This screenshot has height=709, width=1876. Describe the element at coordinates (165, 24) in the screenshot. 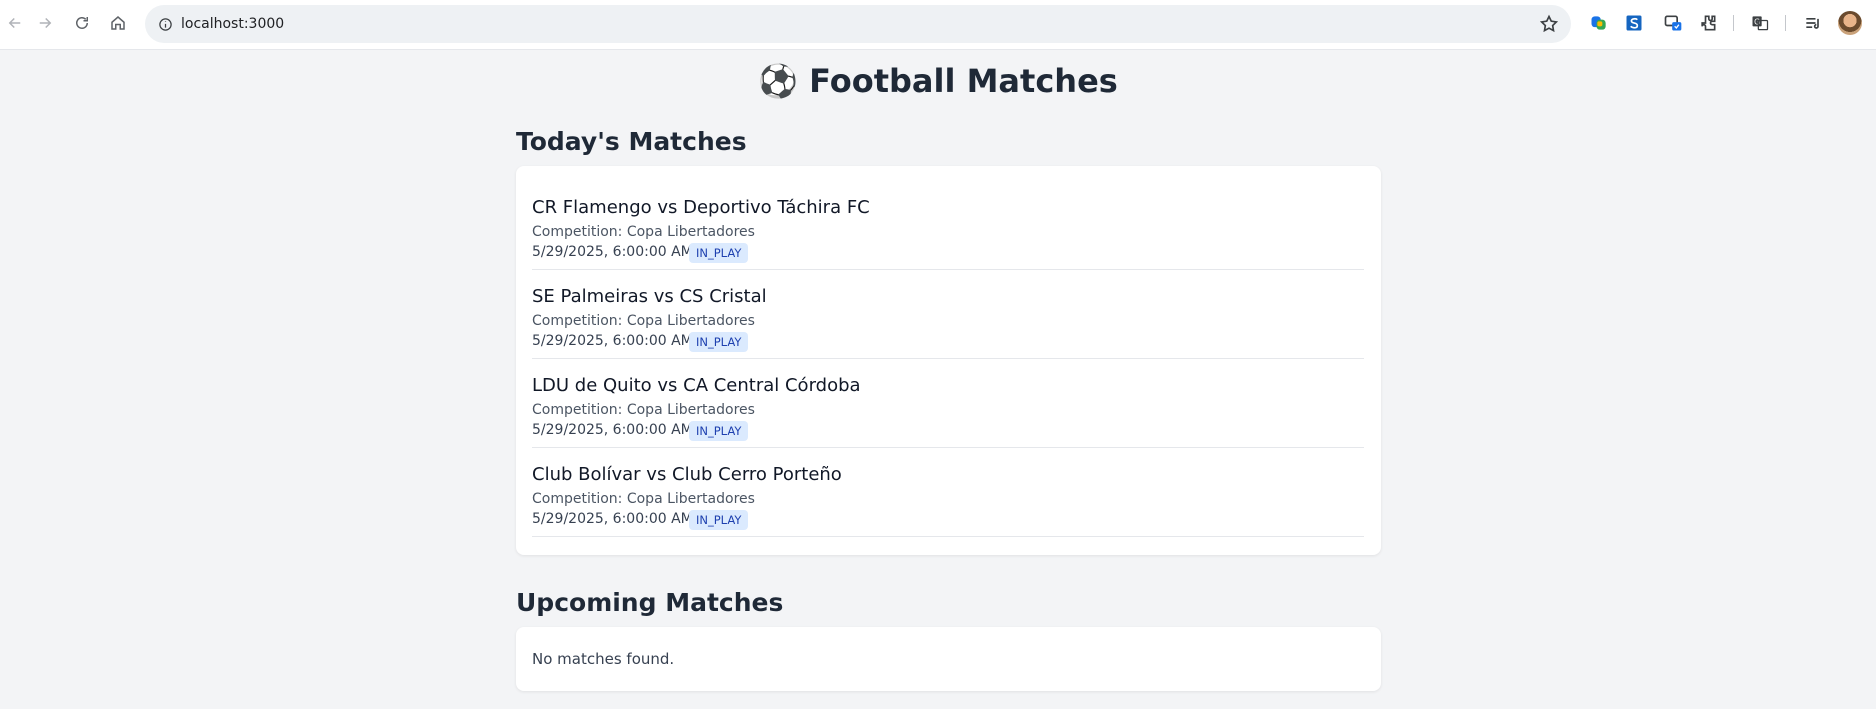

I see `site-info-icon` at that location.